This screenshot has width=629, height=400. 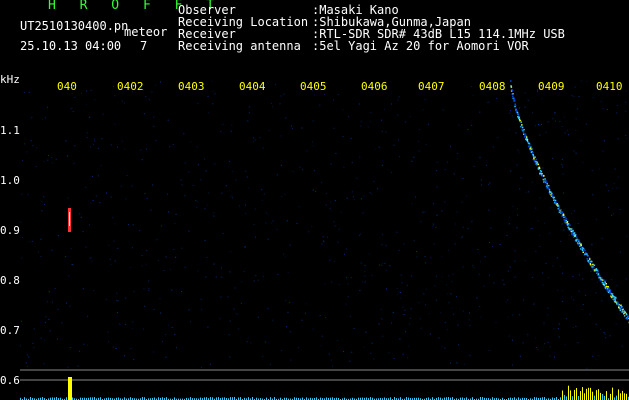 I want to click on date-time: 25.10.13 04:00, so click(x=71, y=46).